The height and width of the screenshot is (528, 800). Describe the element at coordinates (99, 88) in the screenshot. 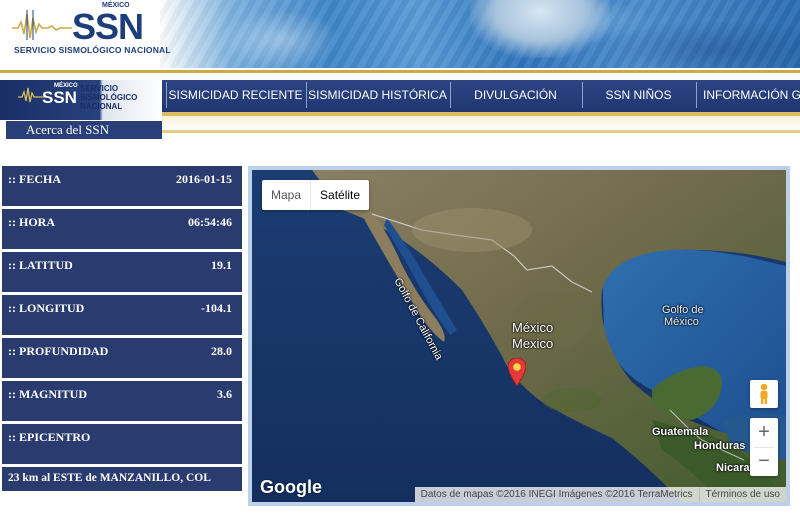

I see `nav-logo-line1: SERVICIO` at that location.